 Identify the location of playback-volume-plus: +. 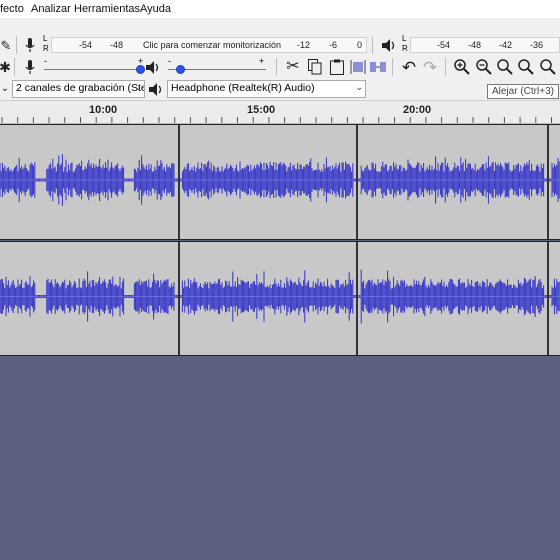
(262, 61).